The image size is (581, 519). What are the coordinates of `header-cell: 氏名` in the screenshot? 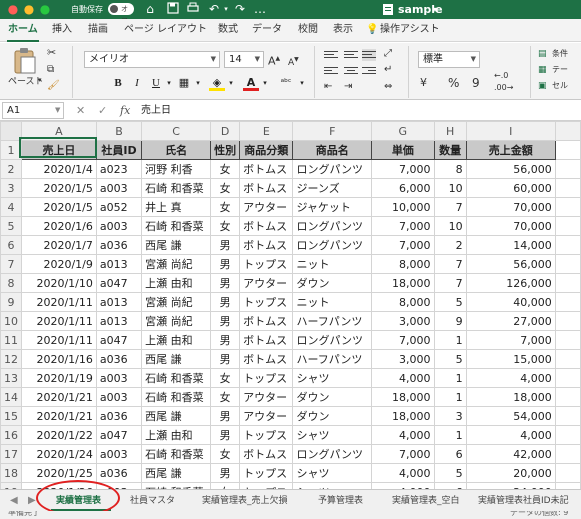 It's located at (176, 150).